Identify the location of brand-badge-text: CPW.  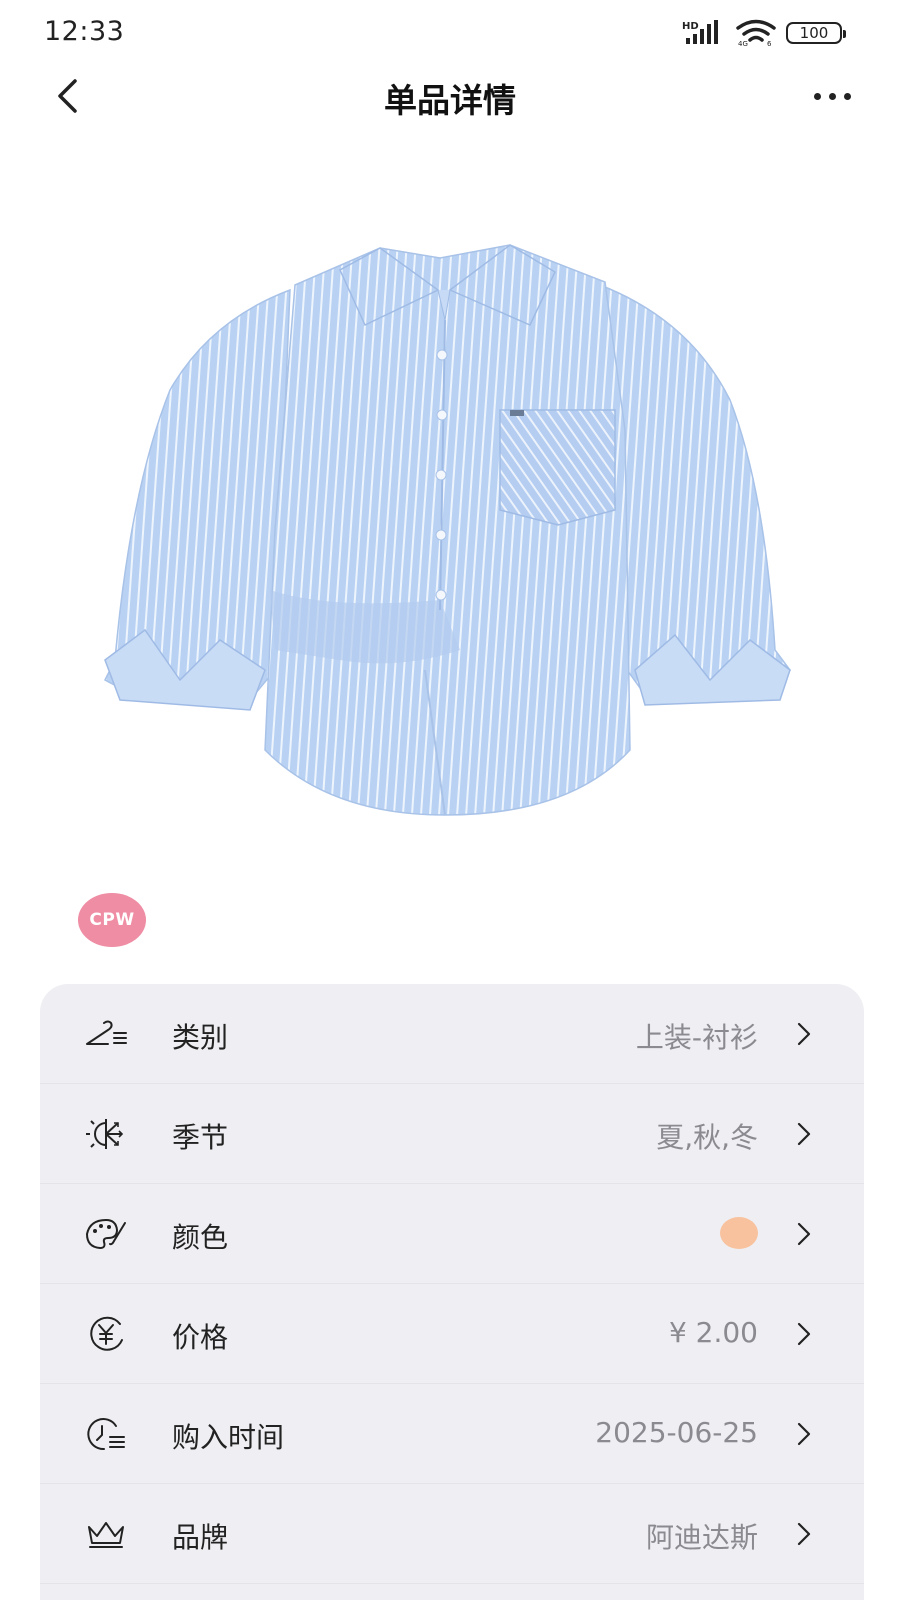
(112, 920).